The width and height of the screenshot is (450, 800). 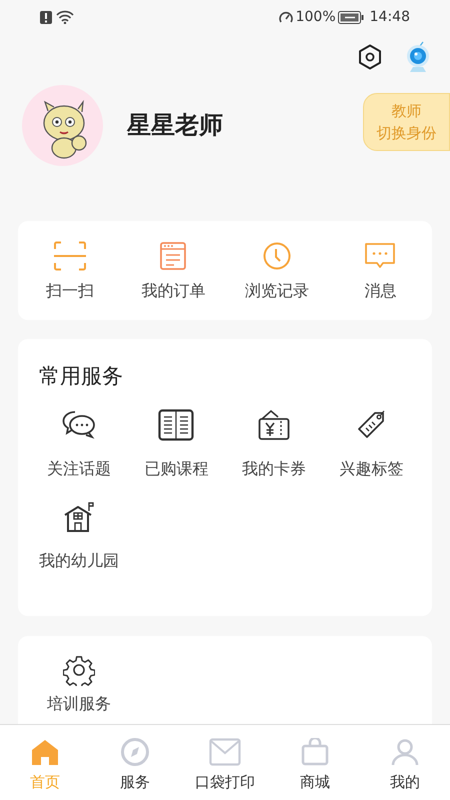 What do you see at coordinates (390, 17) in the screenshot?
I see `clock-time: 14:48` at bounding box center [390, 17].